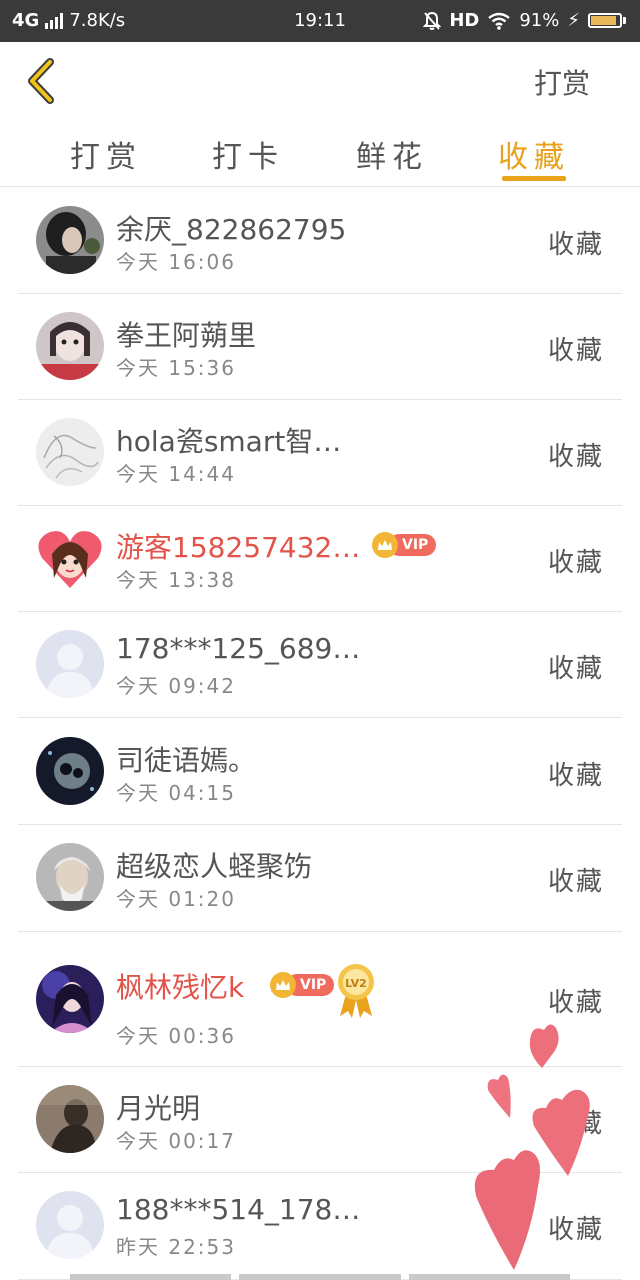 This screenshot has height=1280, width=640. I want to click on user-name: 司徒语嫣。, so click(186, 760).